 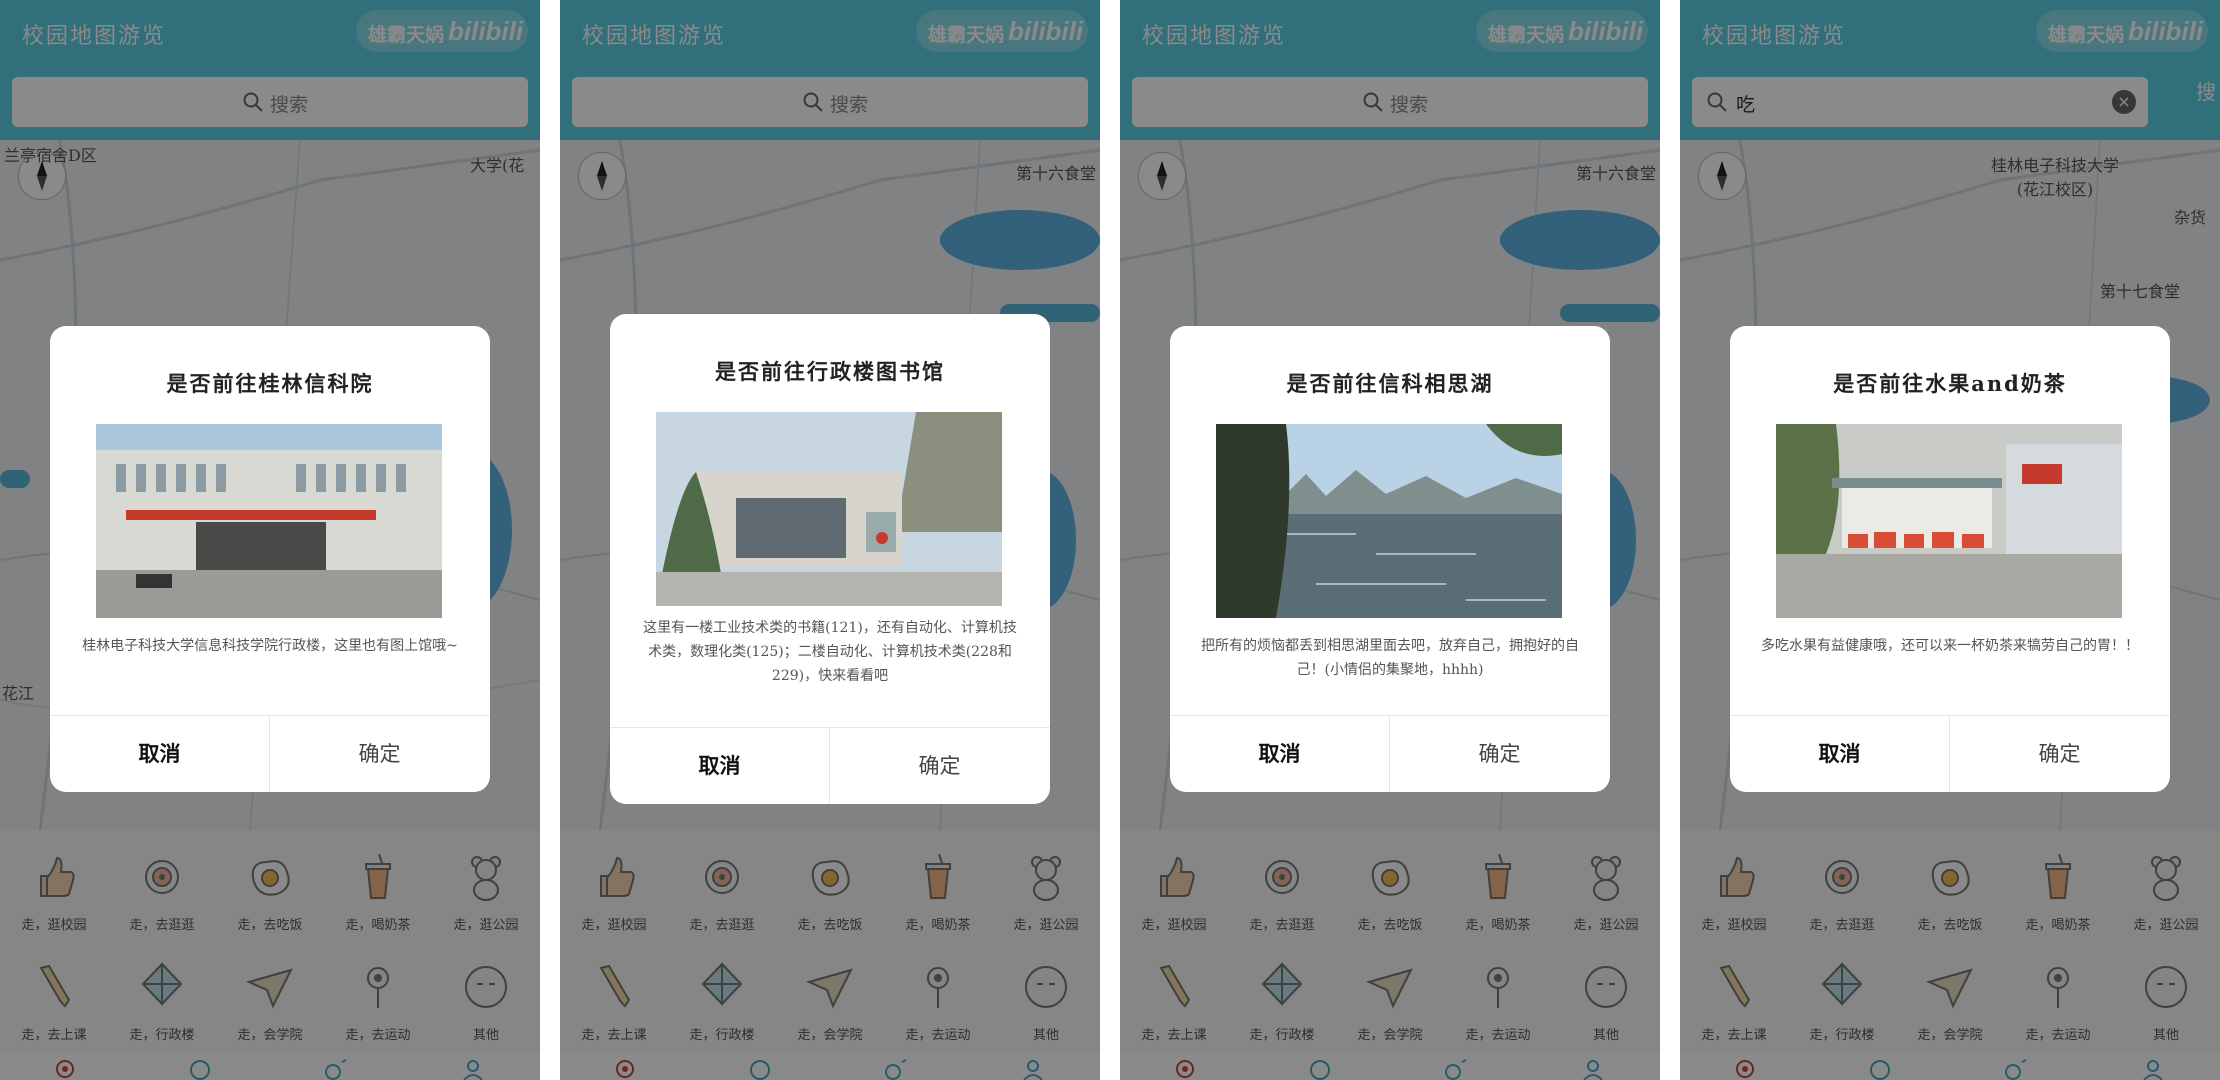 I want to click on dialog-description: 桂林电子科技大学信息科技学院行政楼，这里也有图上馆哦~, so click(x=270, y=646).